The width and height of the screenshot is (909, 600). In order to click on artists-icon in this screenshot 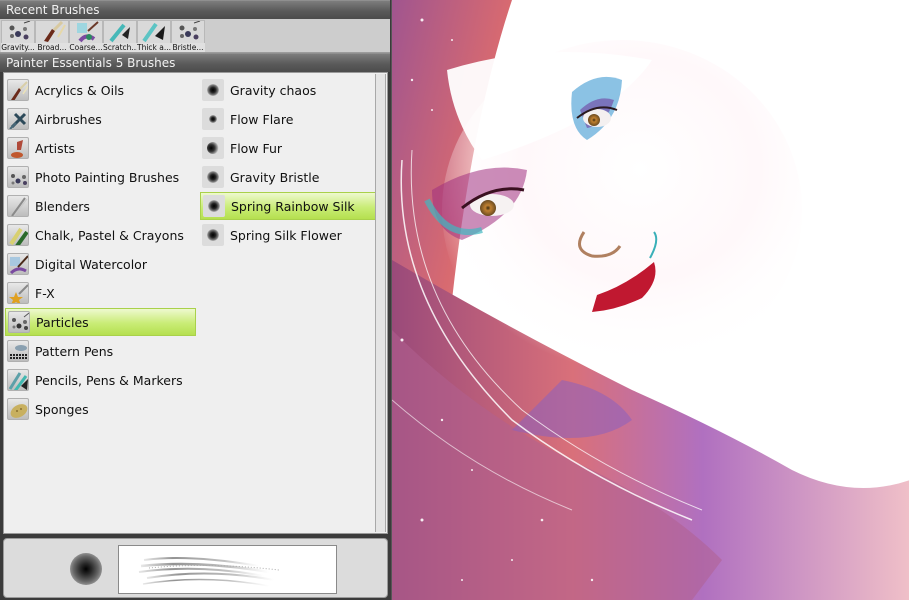, I will do `click(18, 148)`.